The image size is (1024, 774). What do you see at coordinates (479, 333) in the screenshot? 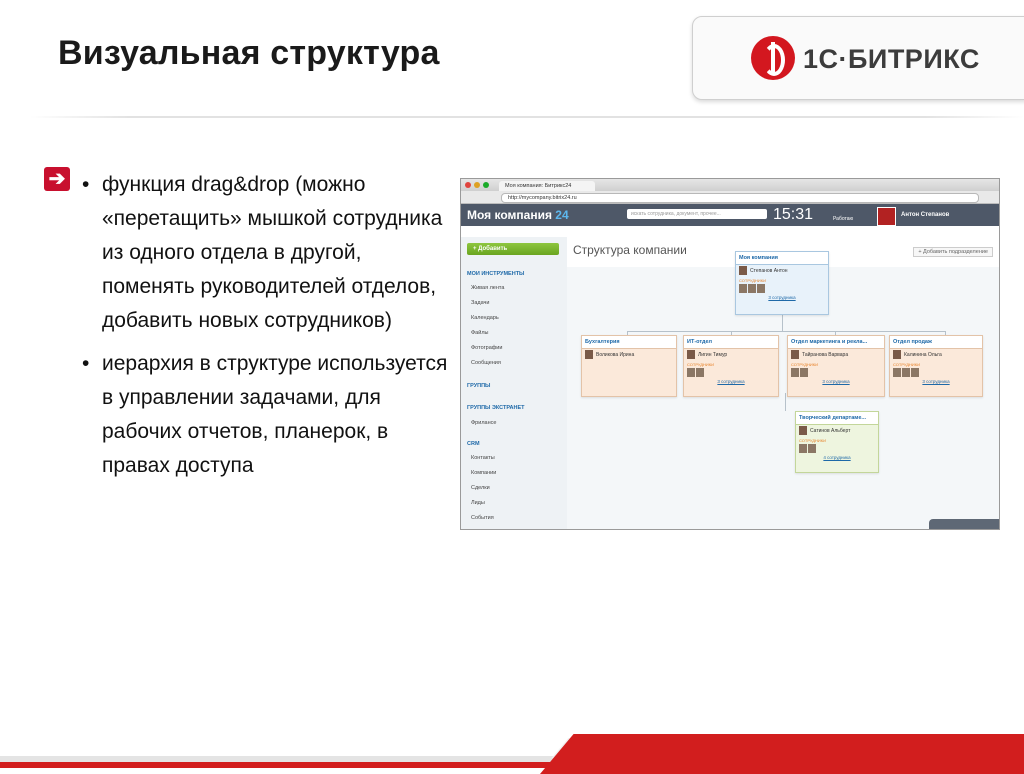
I see `sidebar-item: Файлы` at bounding box center [479, 333].